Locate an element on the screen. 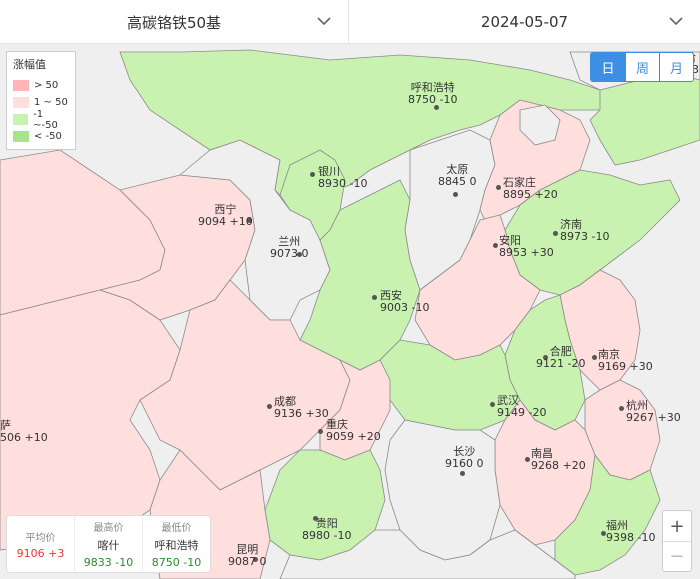  city-label: 长沙 9160 0 is located at coordinates (464, 457).